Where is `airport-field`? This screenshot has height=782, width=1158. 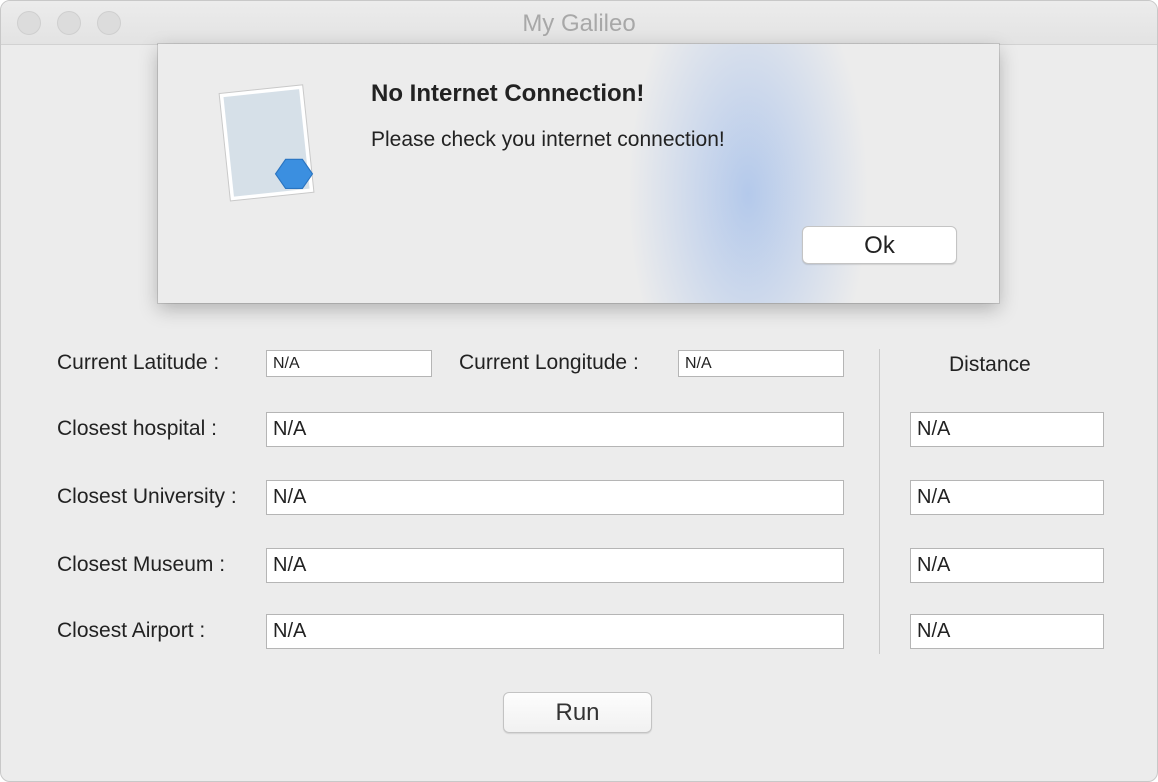 airport-field is located at coordinates (555, 631).